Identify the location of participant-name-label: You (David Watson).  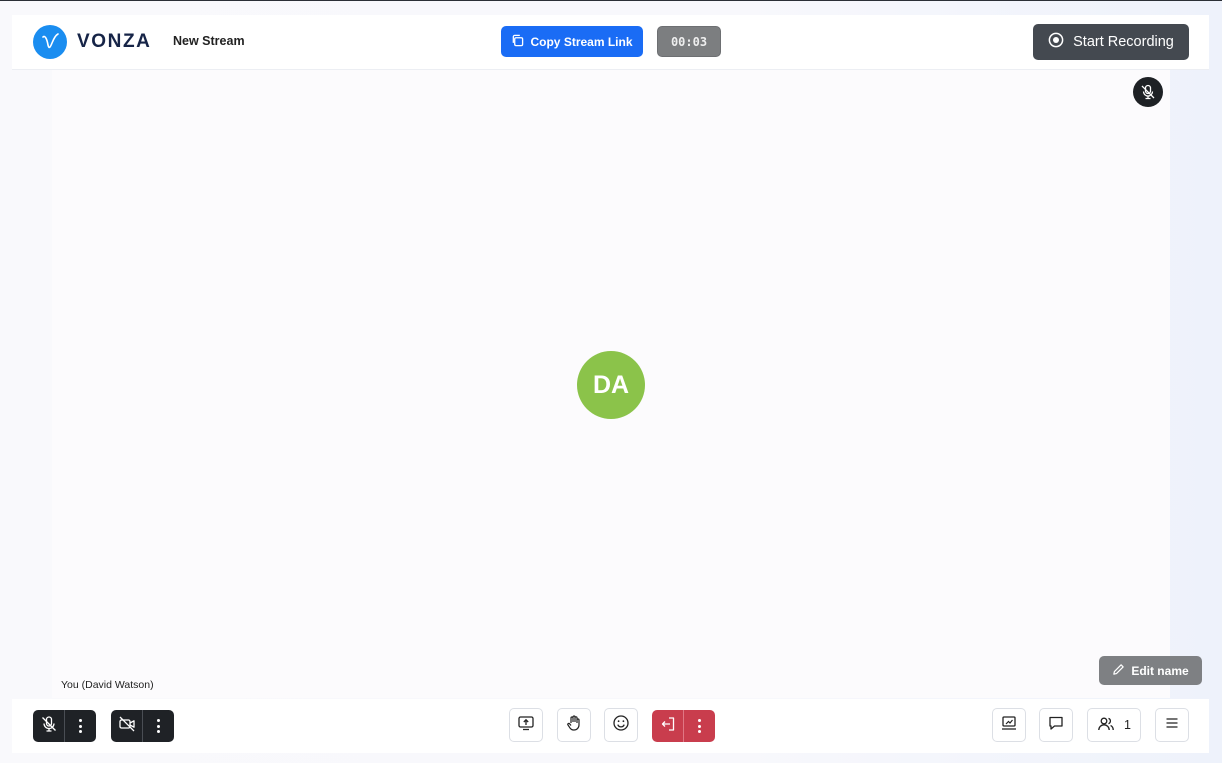
(107, 685).